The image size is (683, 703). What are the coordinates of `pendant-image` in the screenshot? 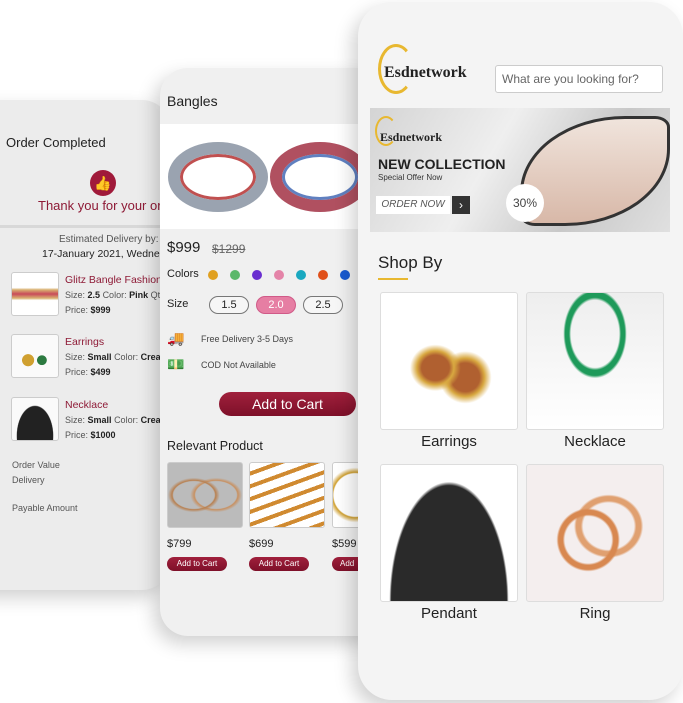 It's located at (449, 533).